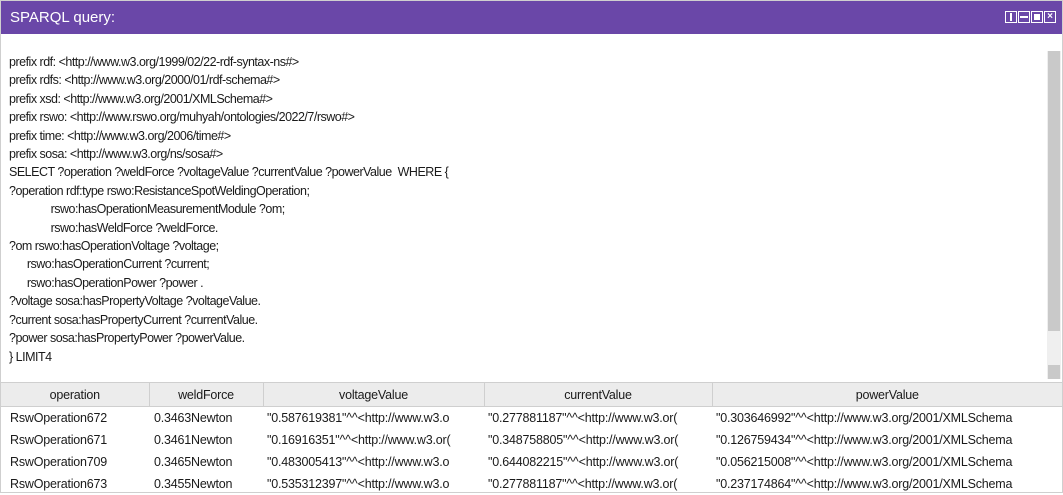 Image resolution: width=1063 pixels, height=495 pixels. Describe the element at coordinates (1054, 191) in the screenshot. I see `scrollbar-thumb` at that location.